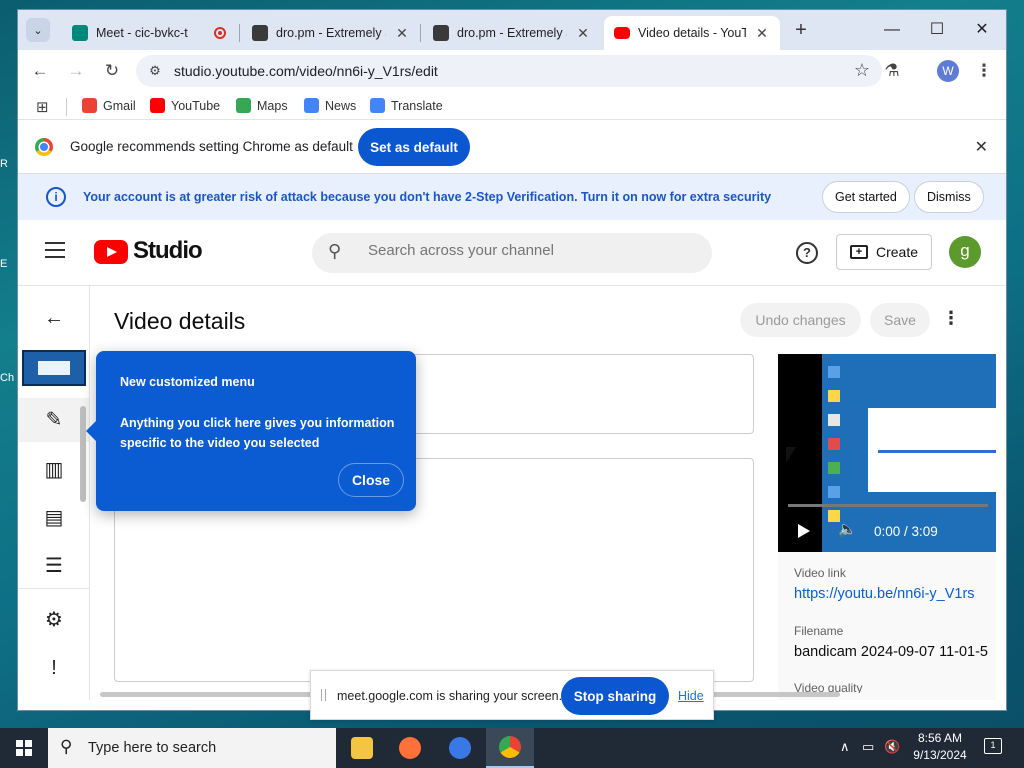 This screenshot has height=768, width=1024. What do you see at coordinates (965, 252) in the screenshot?
I see `channel-avatar: g` at bounding box center [965, 252].